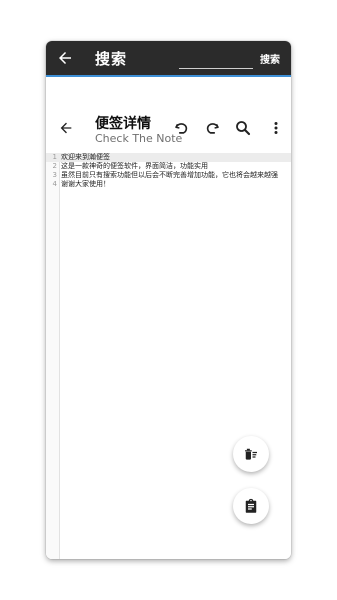  I want to click on search-title: 搜索, so click(111, 59).